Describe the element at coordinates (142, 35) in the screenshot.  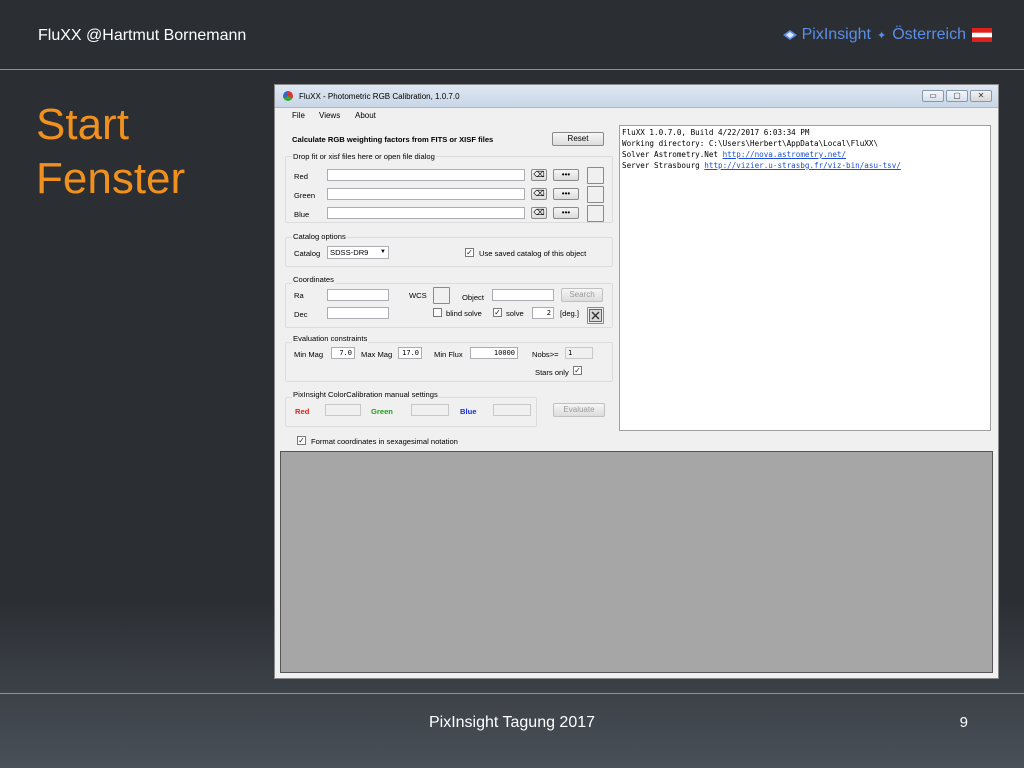
I see `header-author: FluXX @Hartmut Bornemann` at that location.